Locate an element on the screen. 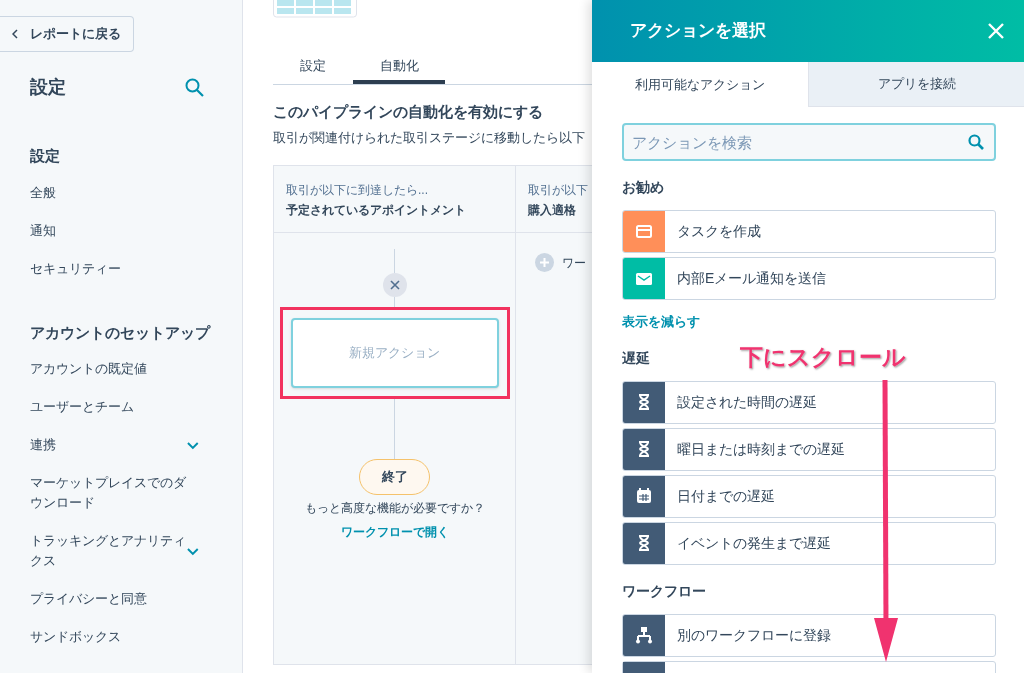 The width and height of the screenshot is (1024, 673). sidebar-item: アカウントの既定値 is located at coordinates (110, 369).